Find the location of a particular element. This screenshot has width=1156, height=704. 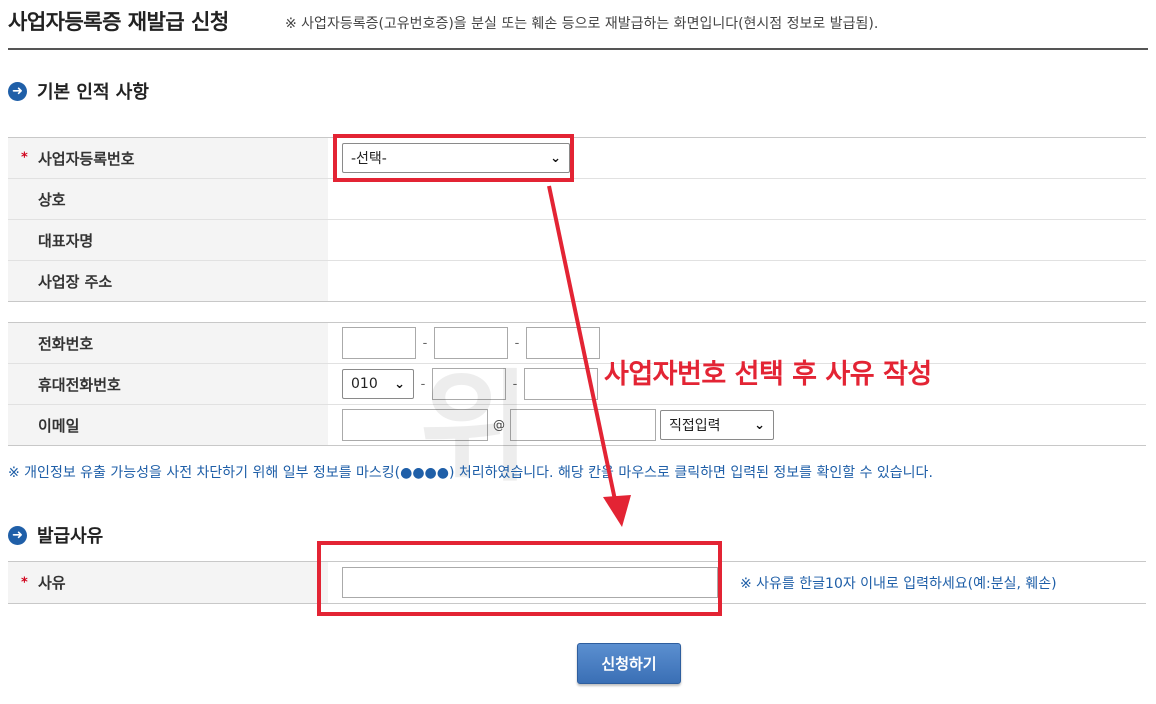

arrow-line is located at coordinates (582, 343).